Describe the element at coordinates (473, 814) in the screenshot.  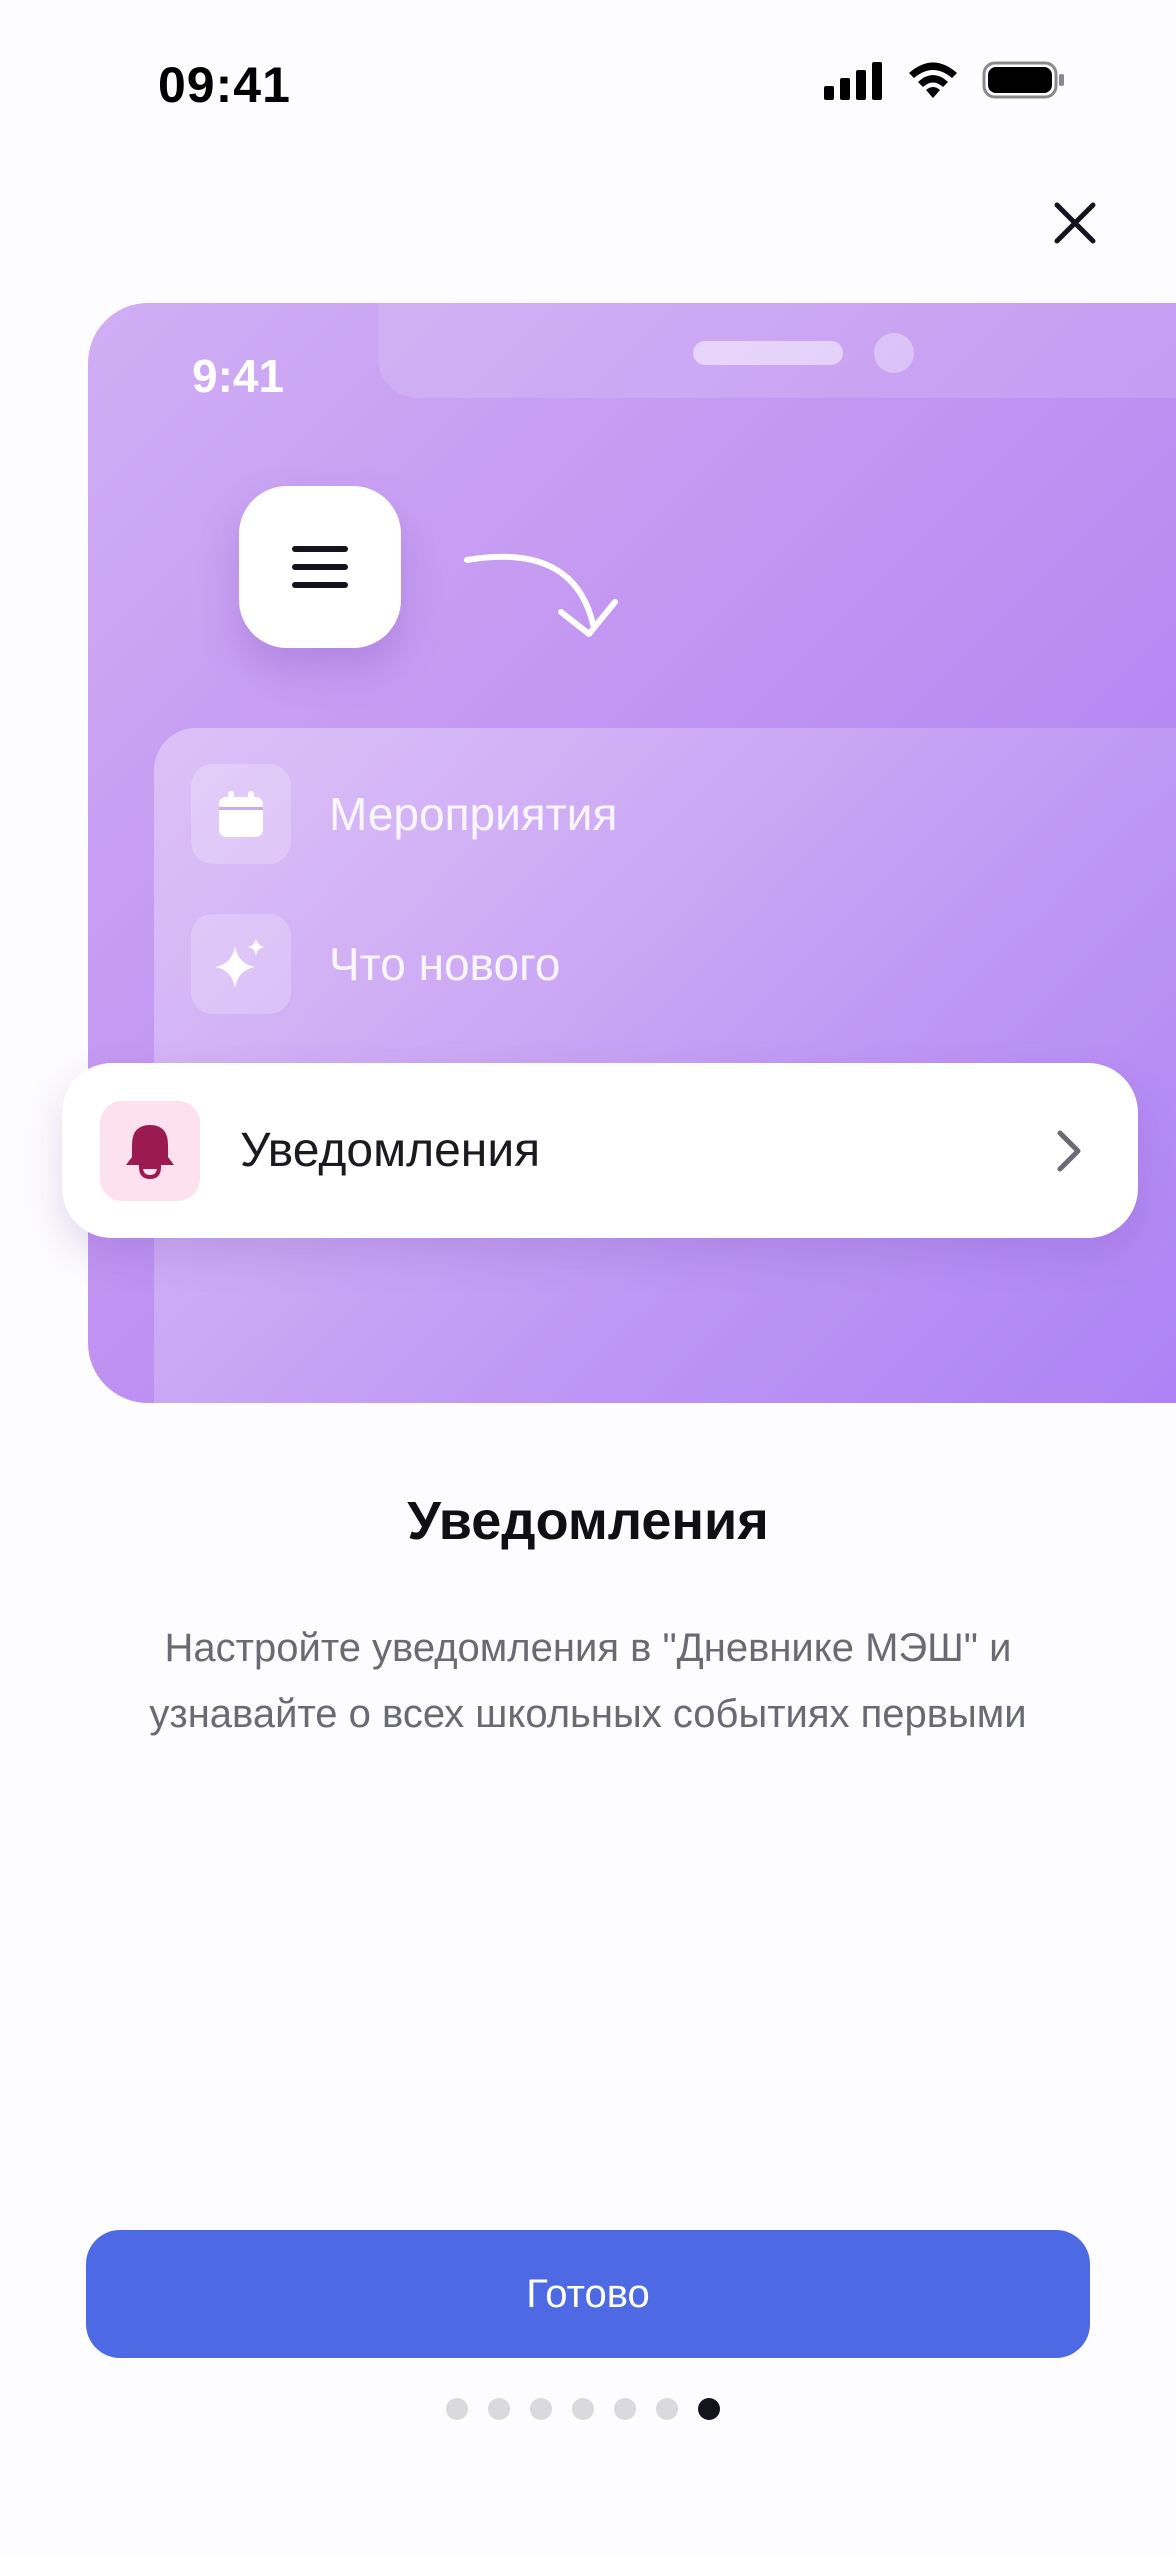
I see `menu-item-label: Мероприятия` at that location.